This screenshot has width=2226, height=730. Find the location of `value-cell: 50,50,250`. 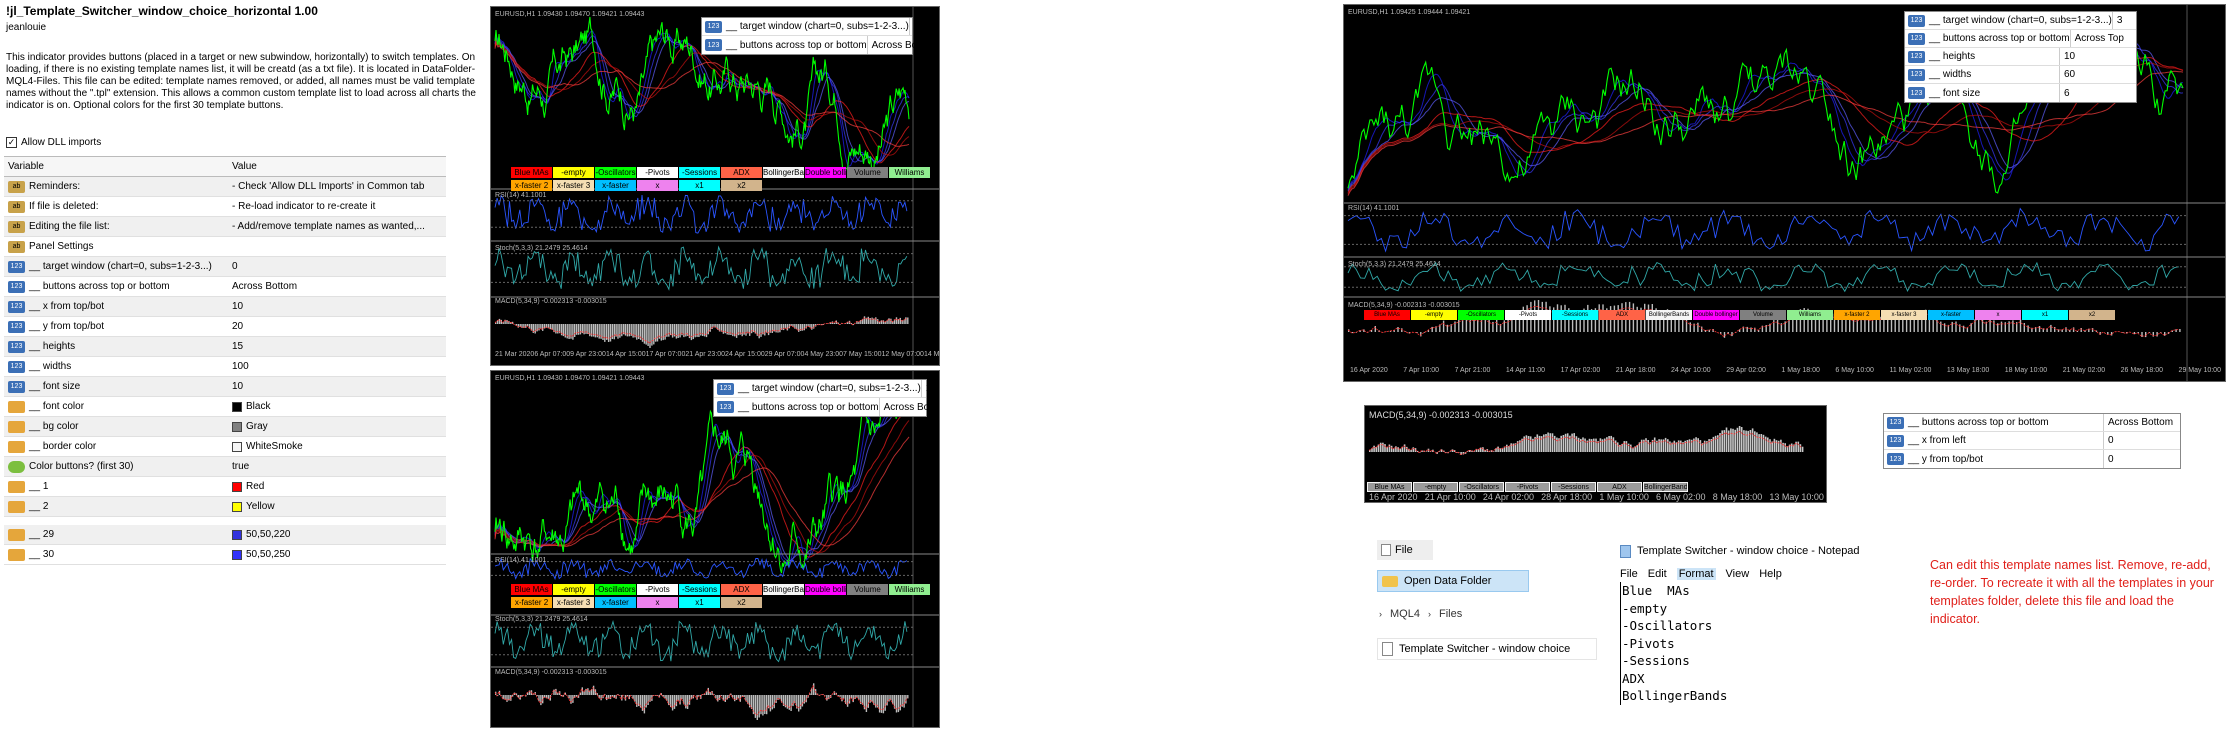

value-cell: 50,50,250 is located at coordinates (337, 554).